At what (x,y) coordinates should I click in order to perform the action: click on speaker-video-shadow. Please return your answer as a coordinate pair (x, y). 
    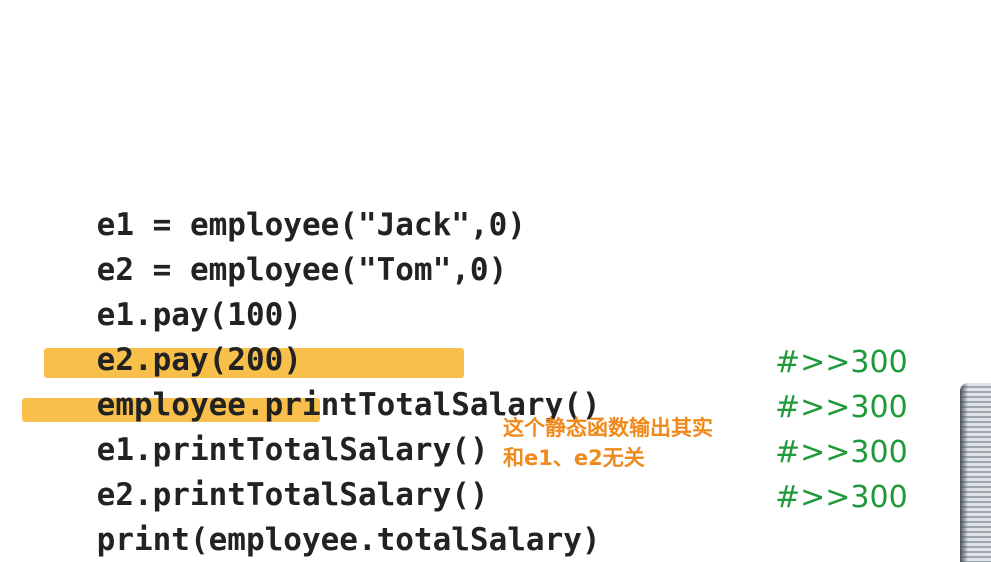
    Looking at the image, I should click on (964, 472).